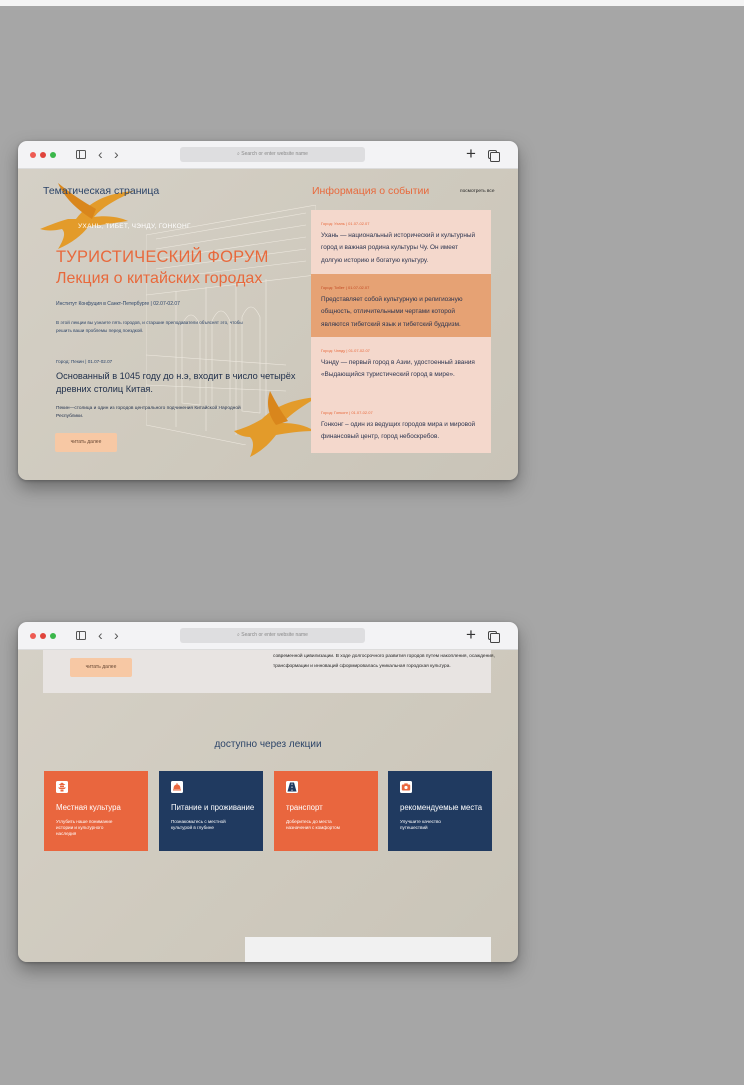 This screenshot has height=1085, width=744. Describe the element at coordinates (345, 350) in the screenshot. I see `event-meta: Город: Чэнду | 01.07-02.07` at that location.